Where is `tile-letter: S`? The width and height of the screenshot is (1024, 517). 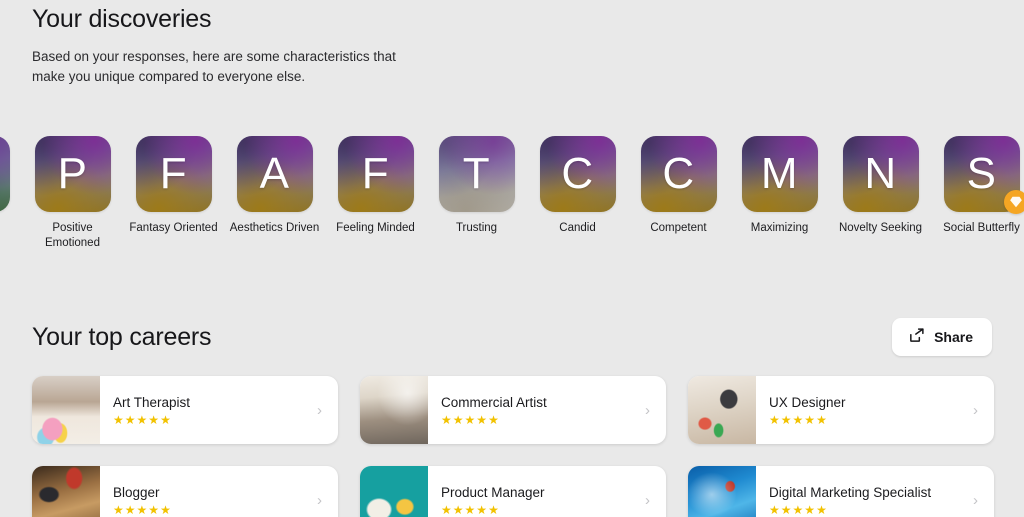
tile-letter: S is located at coordinates (981, 173).